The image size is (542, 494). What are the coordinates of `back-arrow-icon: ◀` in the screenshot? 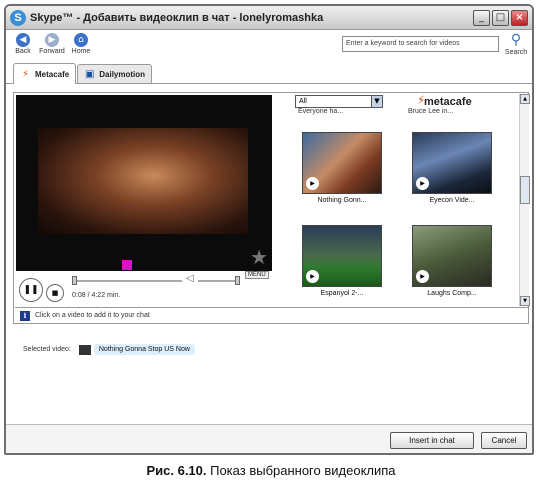 It's located at (23, 40).